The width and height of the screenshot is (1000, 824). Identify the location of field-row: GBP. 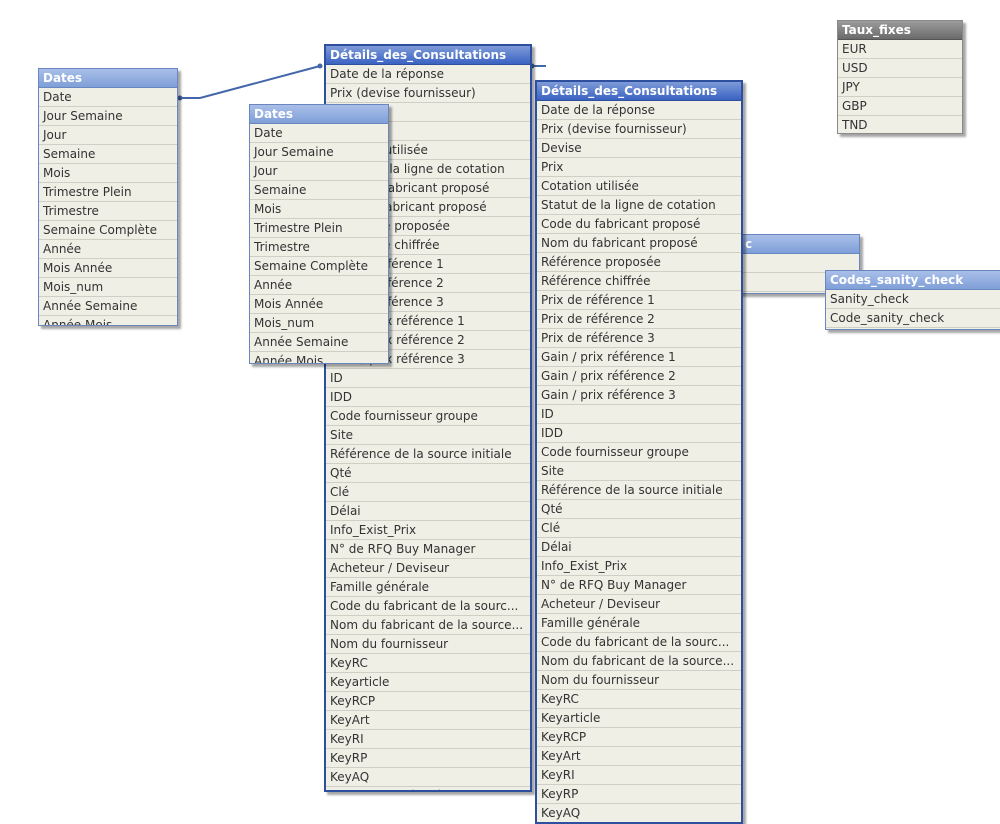
(900, 106).